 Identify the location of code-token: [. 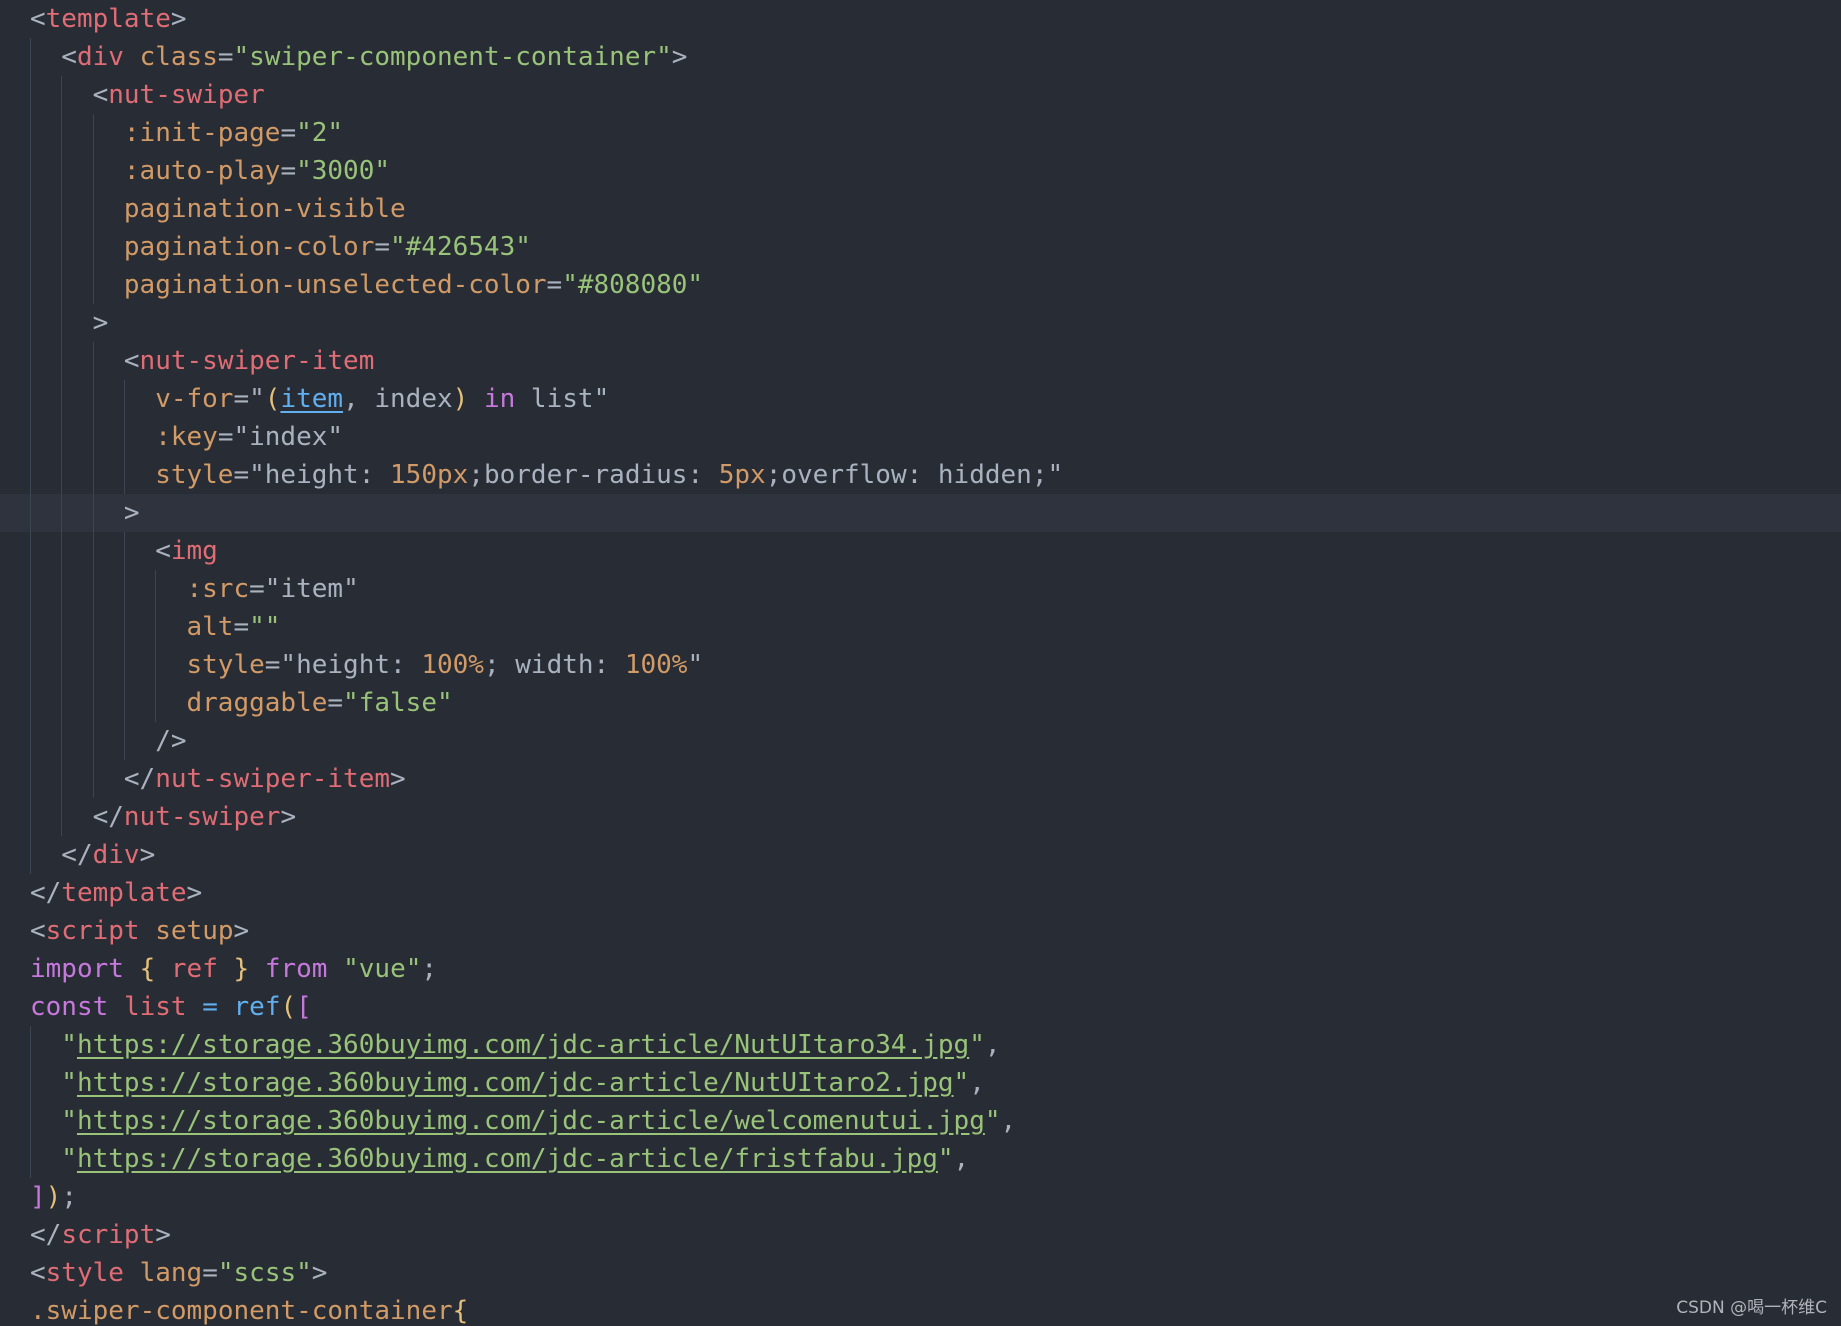
(304, 1007).